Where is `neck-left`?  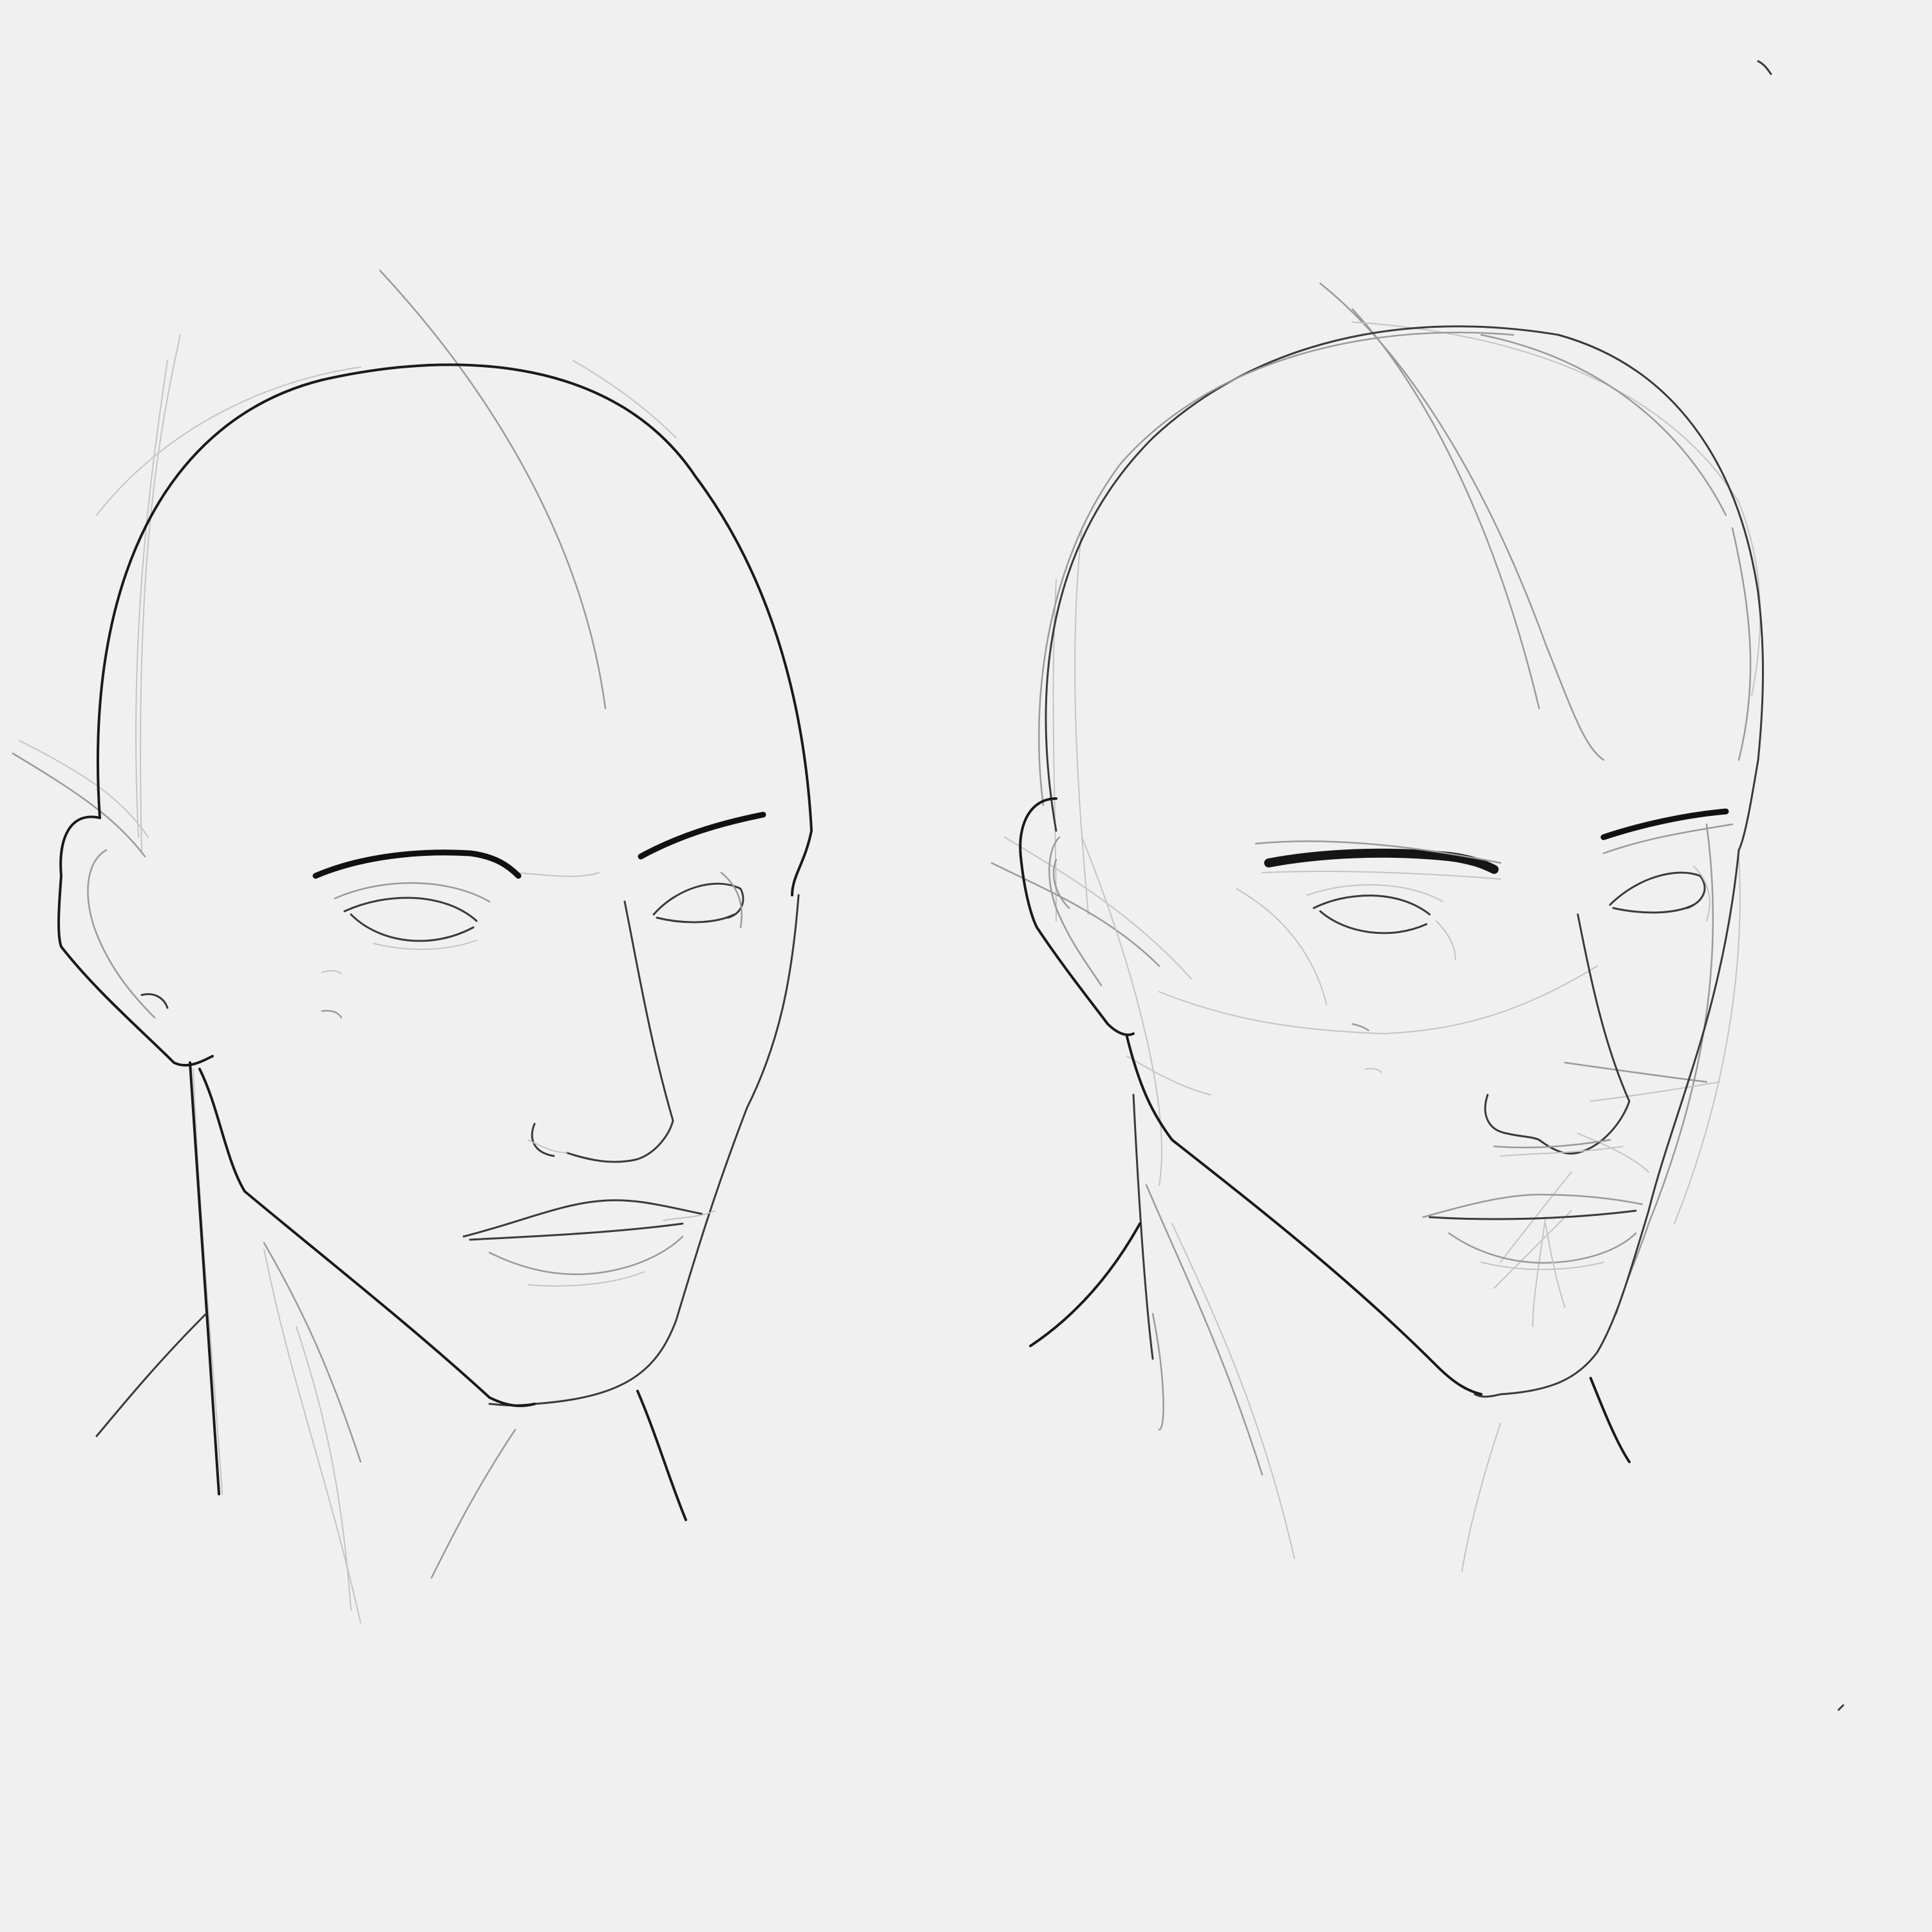
neck-left is located at coordinates (391, 1291).